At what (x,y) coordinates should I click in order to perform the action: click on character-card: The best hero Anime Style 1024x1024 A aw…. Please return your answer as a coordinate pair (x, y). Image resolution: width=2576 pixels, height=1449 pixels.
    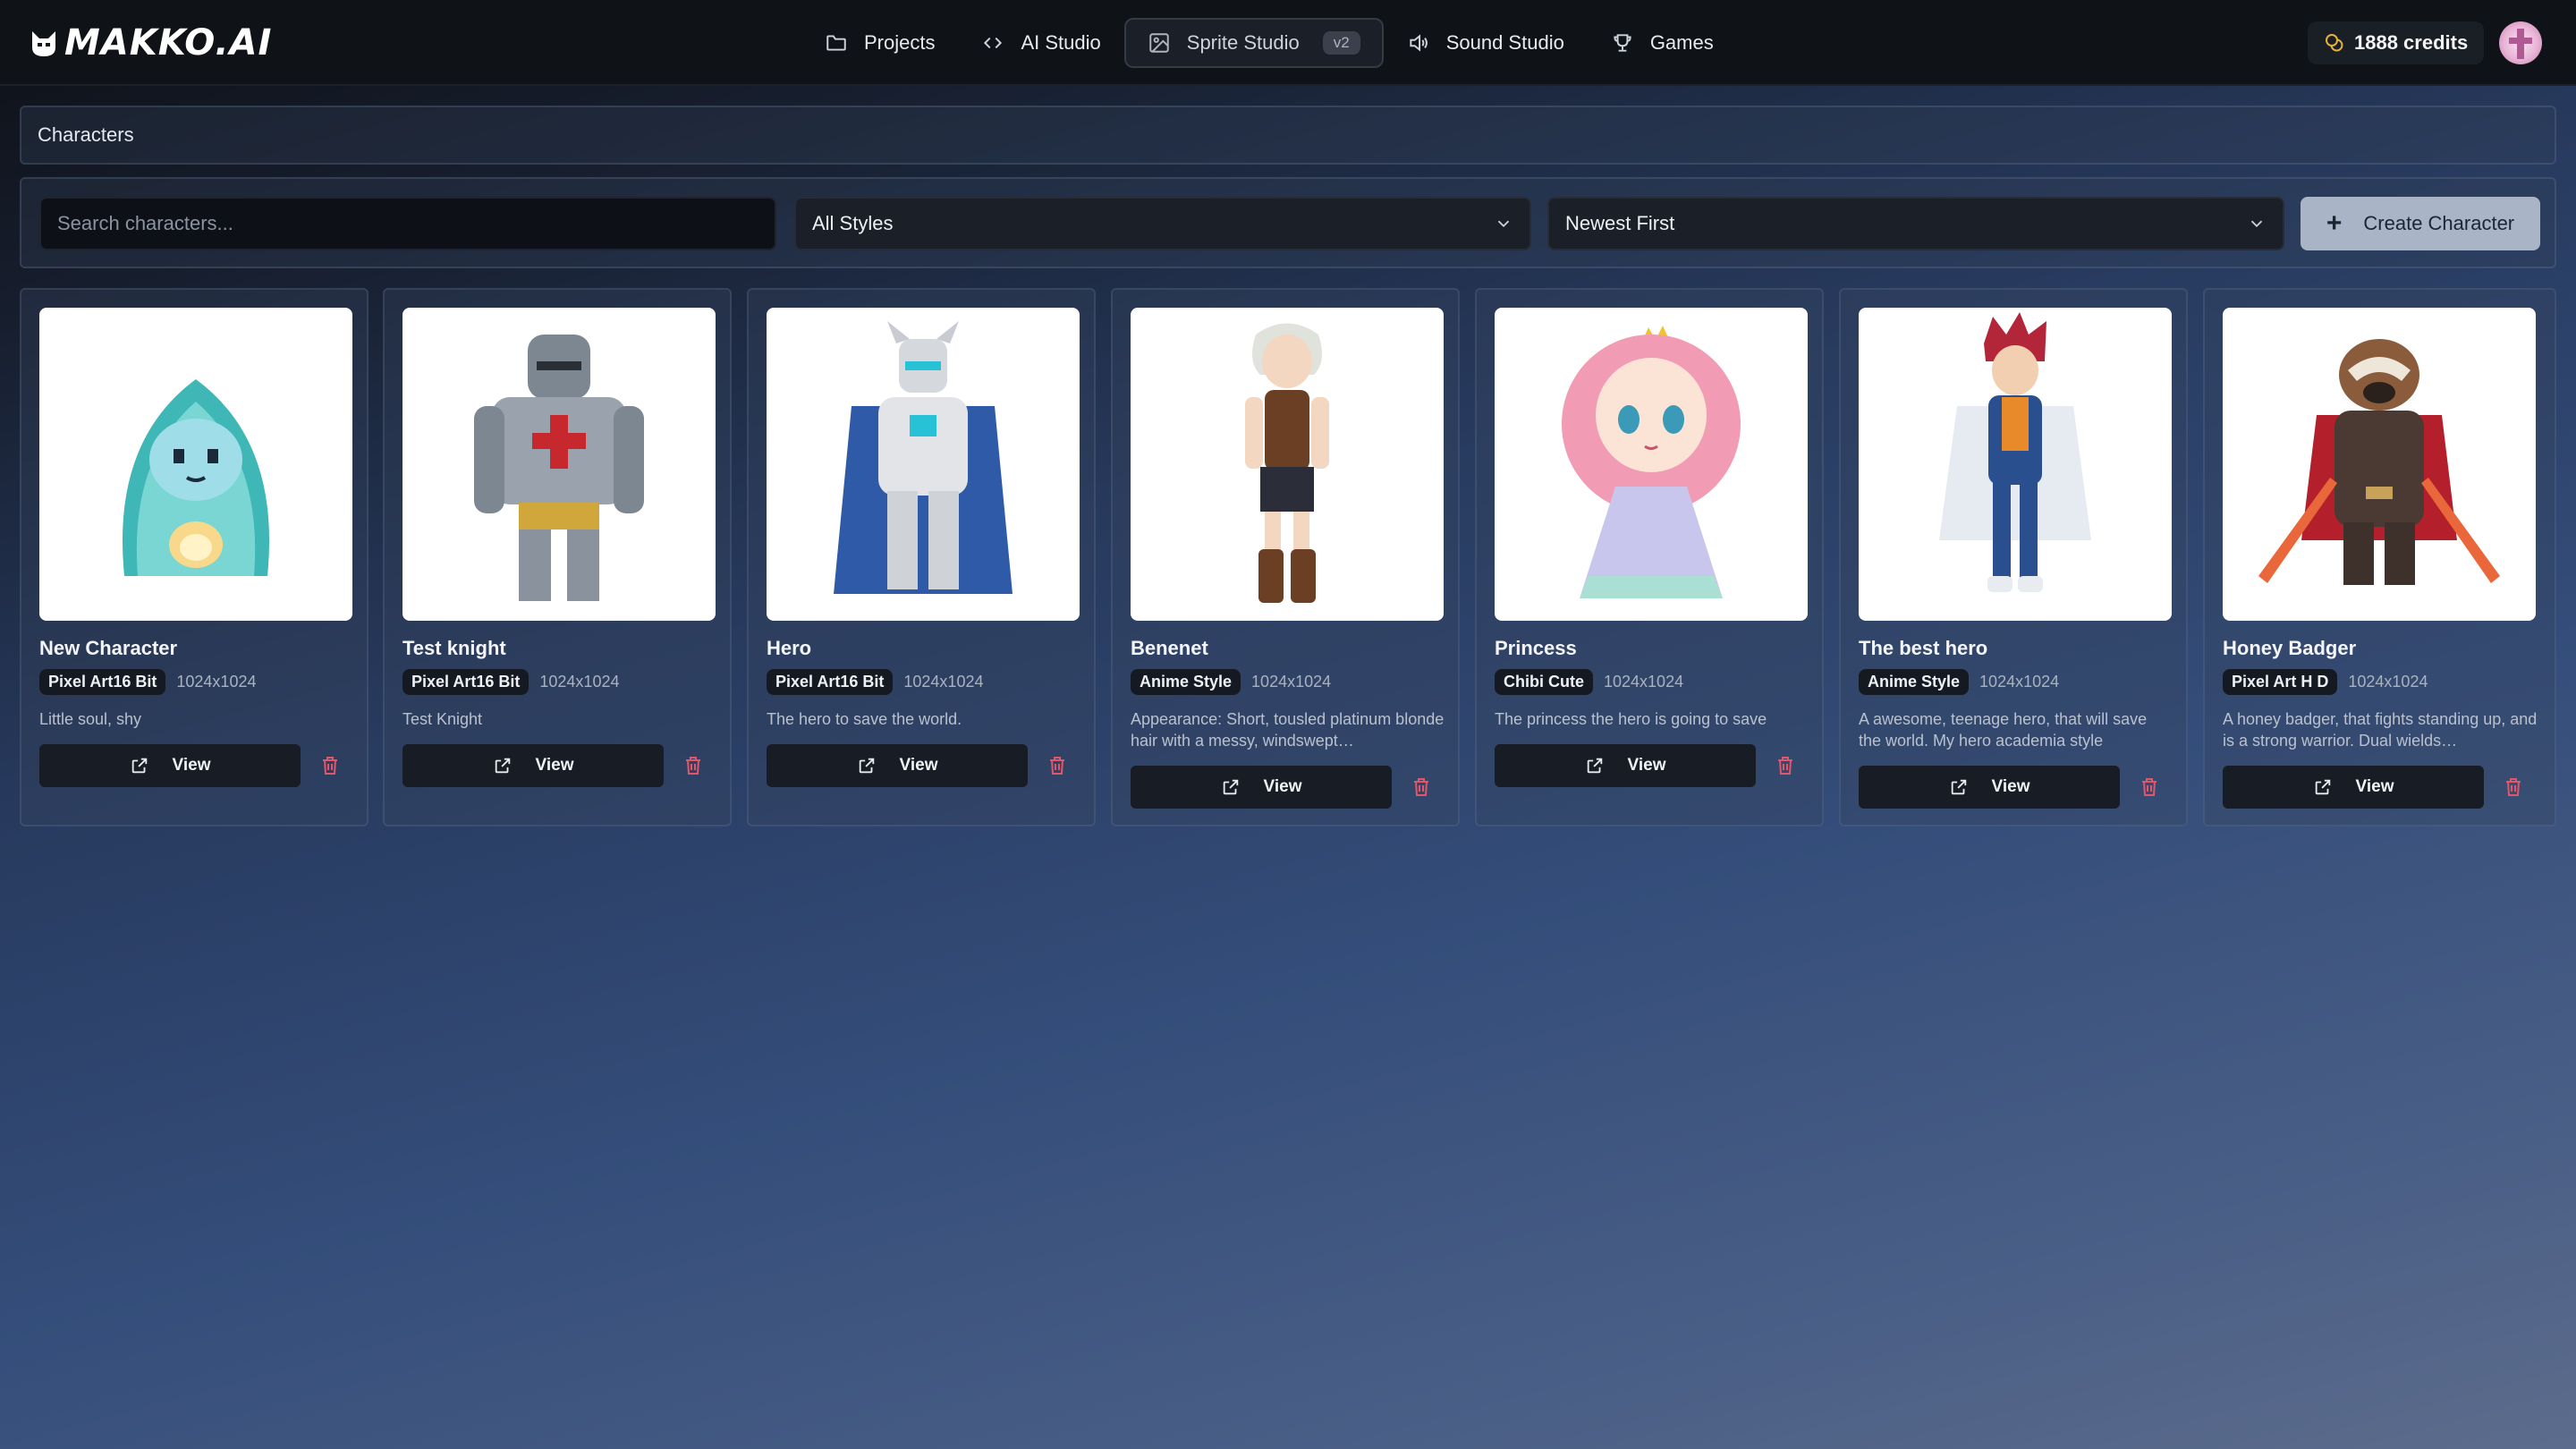
    Looking at the image, I should click on (2013, 557).